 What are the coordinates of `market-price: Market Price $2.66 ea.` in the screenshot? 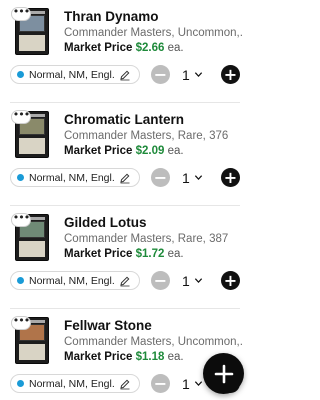 It's located at (124, 48).